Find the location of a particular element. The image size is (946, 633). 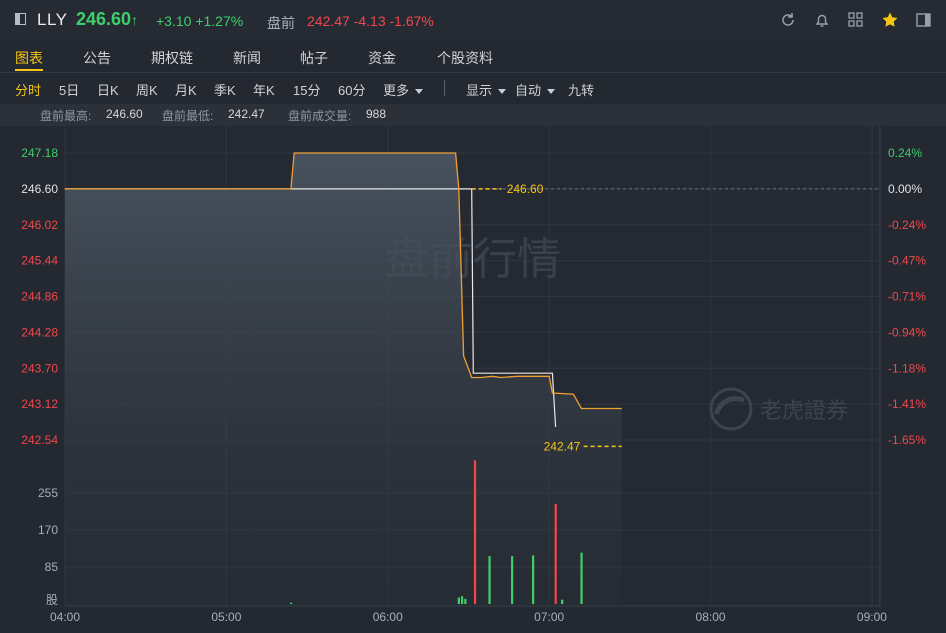

y-tick-label: 245.44 is located at coordinates (39, 261).